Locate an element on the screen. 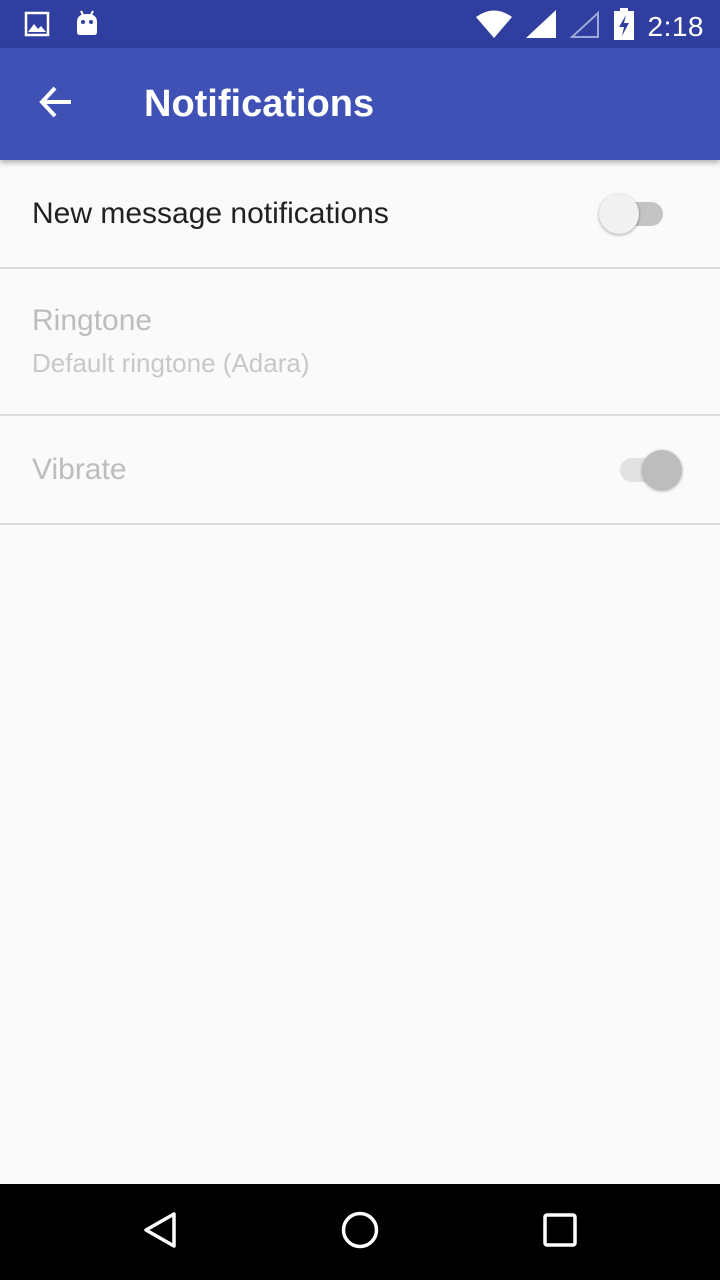  status-left-icons is located at coordinates (62, 26).